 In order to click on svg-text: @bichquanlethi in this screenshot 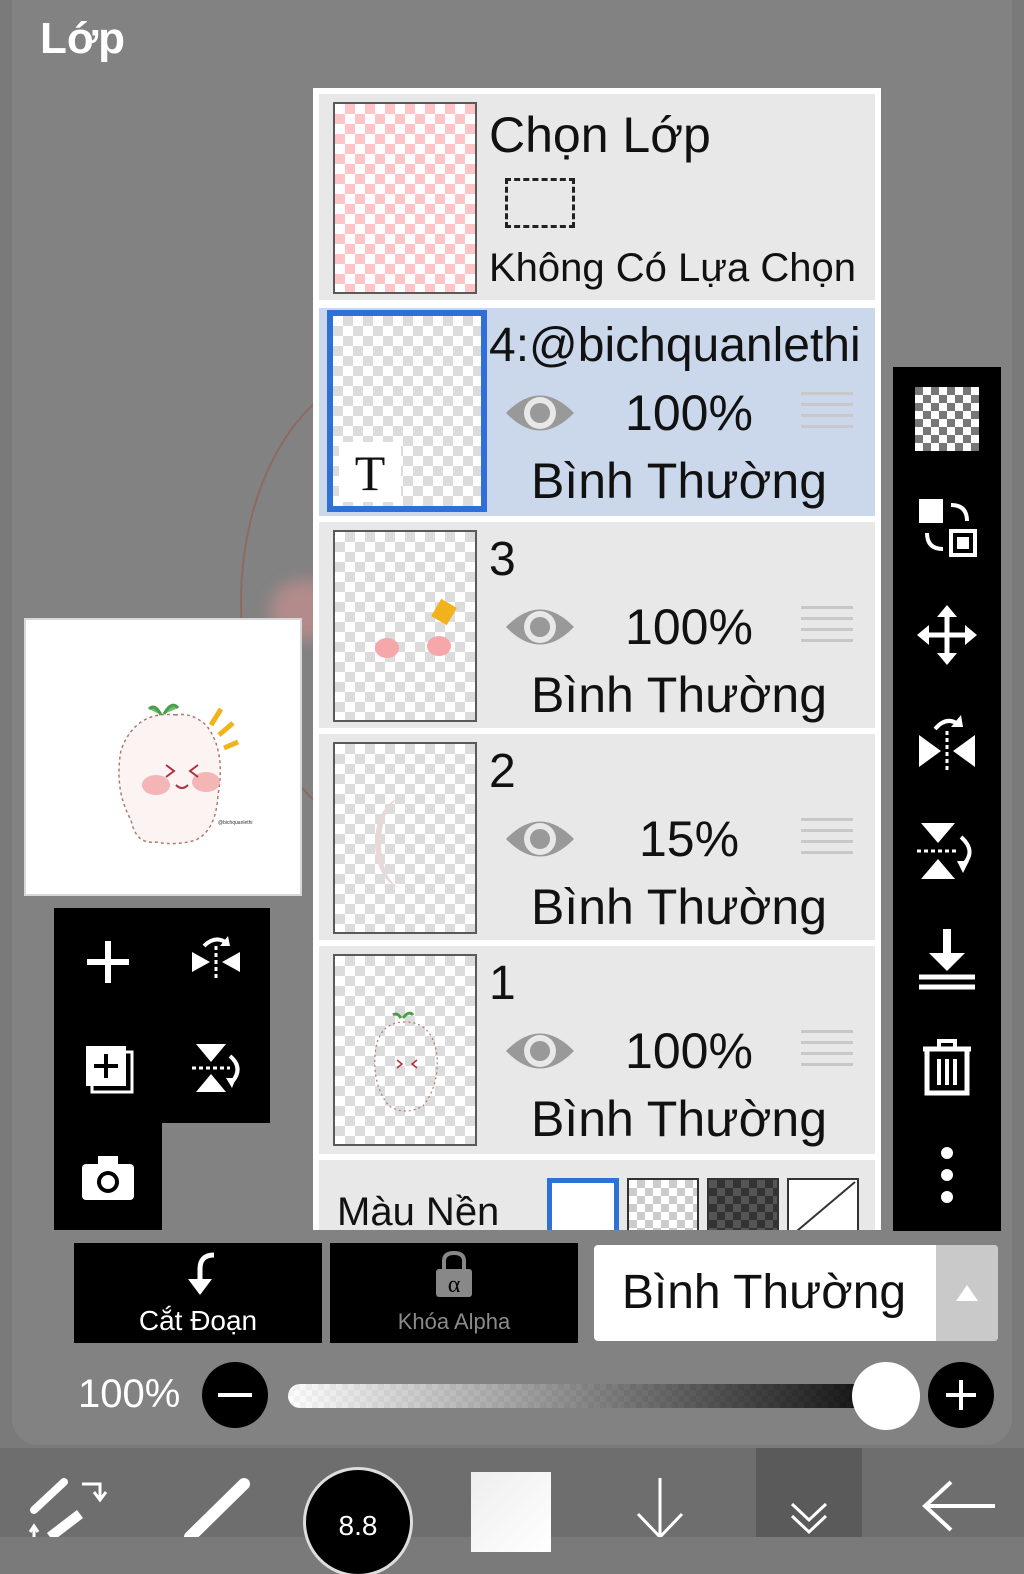, I will do `click(235, 823)`.